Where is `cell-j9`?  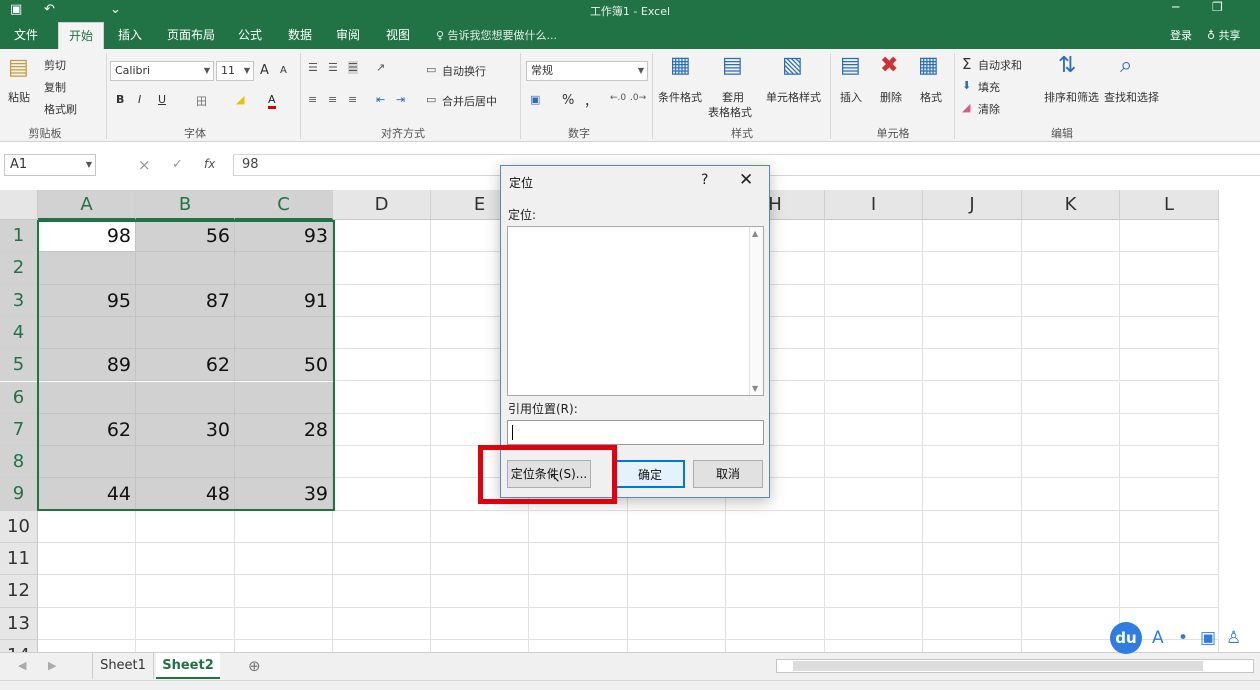 cell-j9 is located at coordinates (972, 494).